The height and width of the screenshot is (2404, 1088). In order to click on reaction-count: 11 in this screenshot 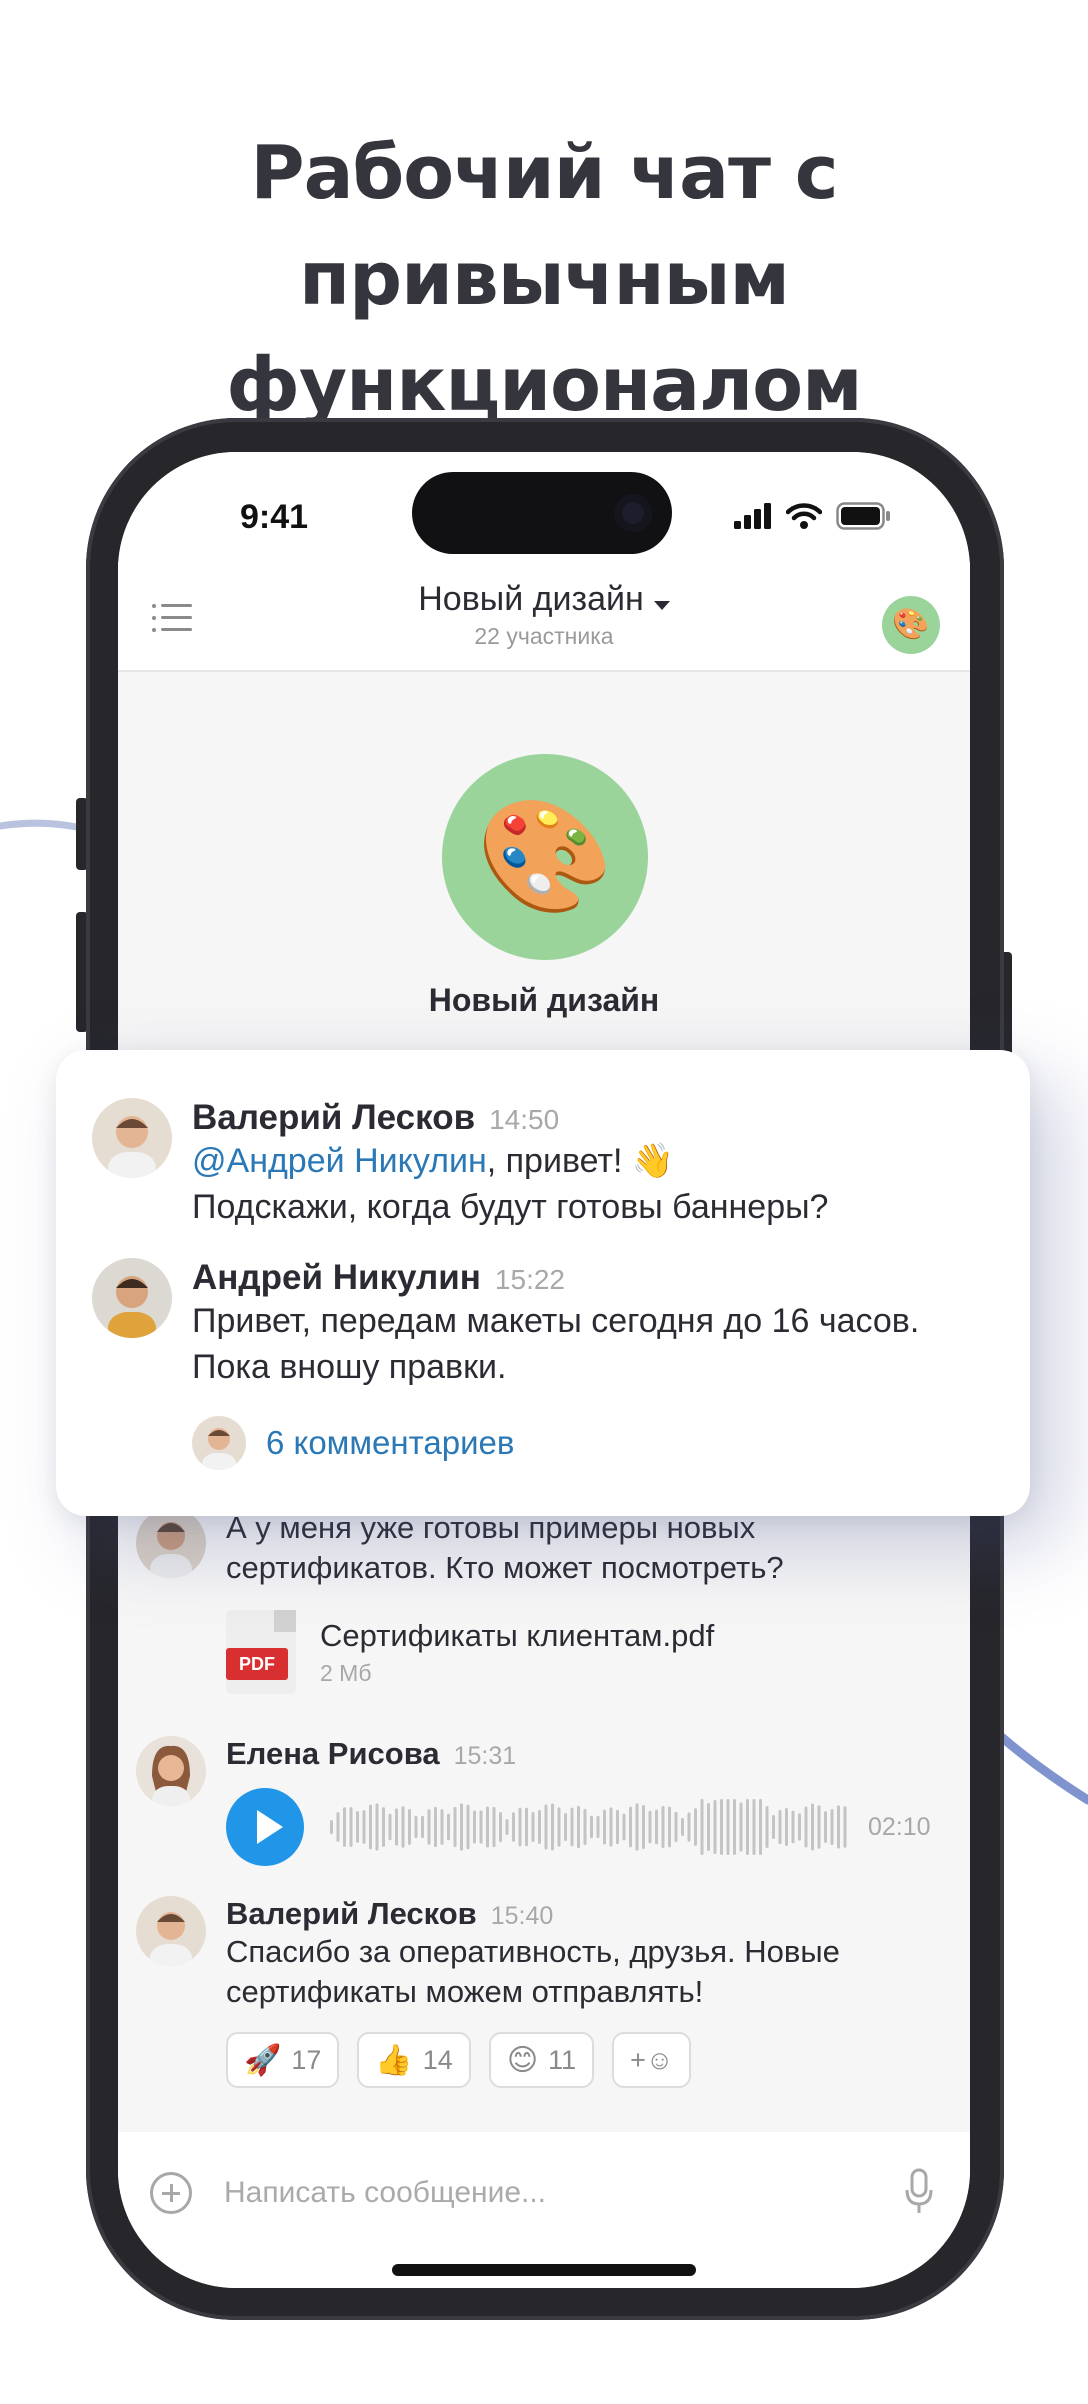, I will do `click(562, 2059)`.